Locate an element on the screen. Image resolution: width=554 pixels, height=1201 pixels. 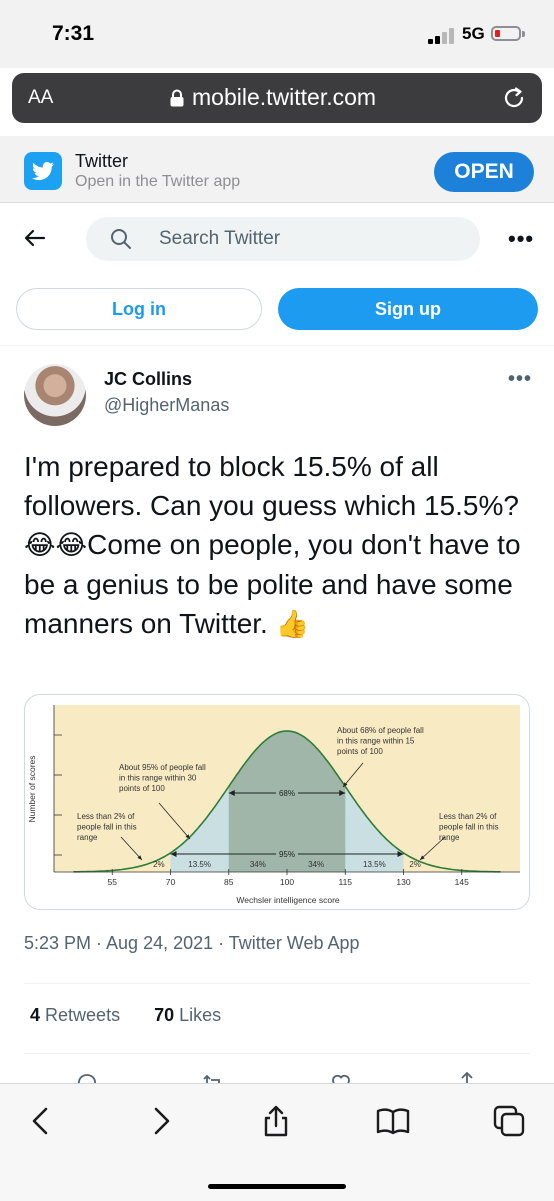
x-tick-label: 55 is located at coordinates (113, 882).